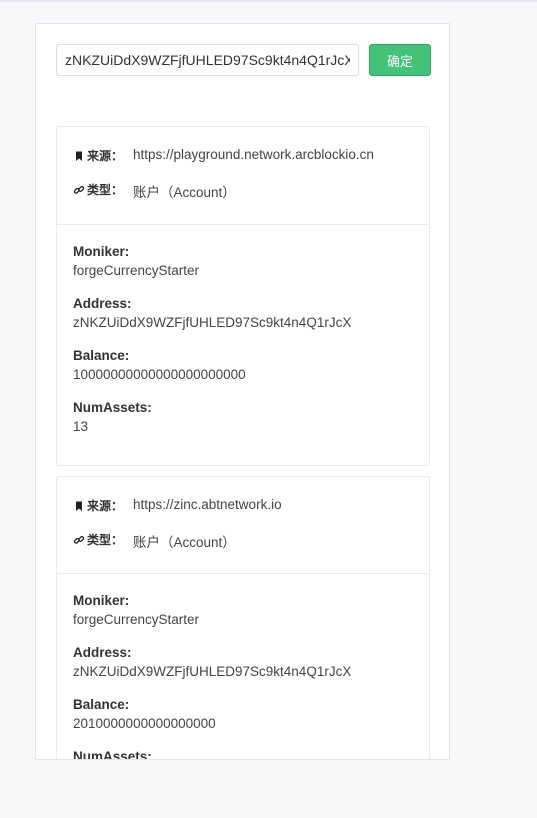 The height and width of the screenshot is (818, 537). I want to click on top-divider, so click(268, 1).